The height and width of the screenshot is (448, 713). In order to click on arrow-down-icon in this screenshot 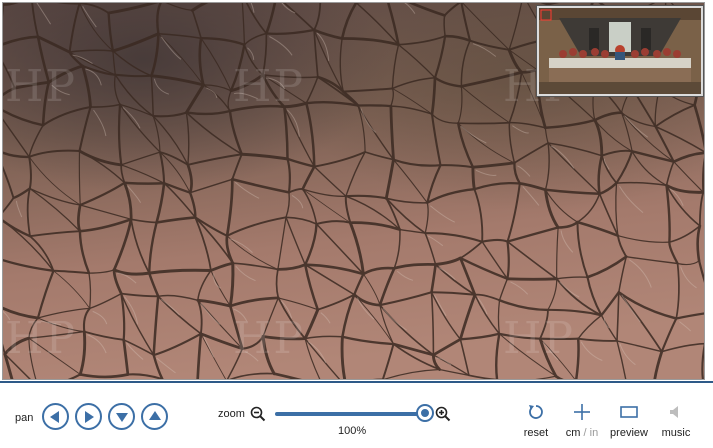, I will do `click(121, 417)`.